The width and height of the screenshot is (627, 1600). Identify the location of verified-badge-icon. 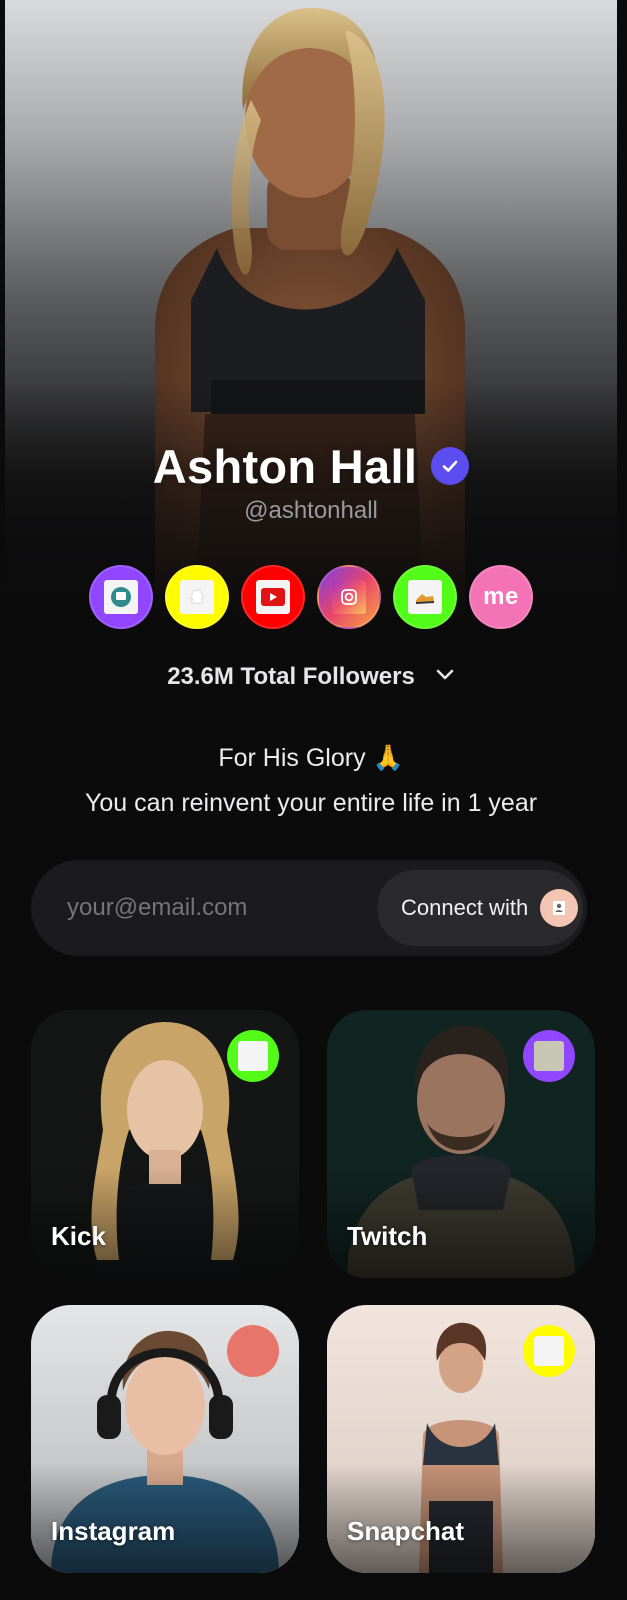
(450, 466).